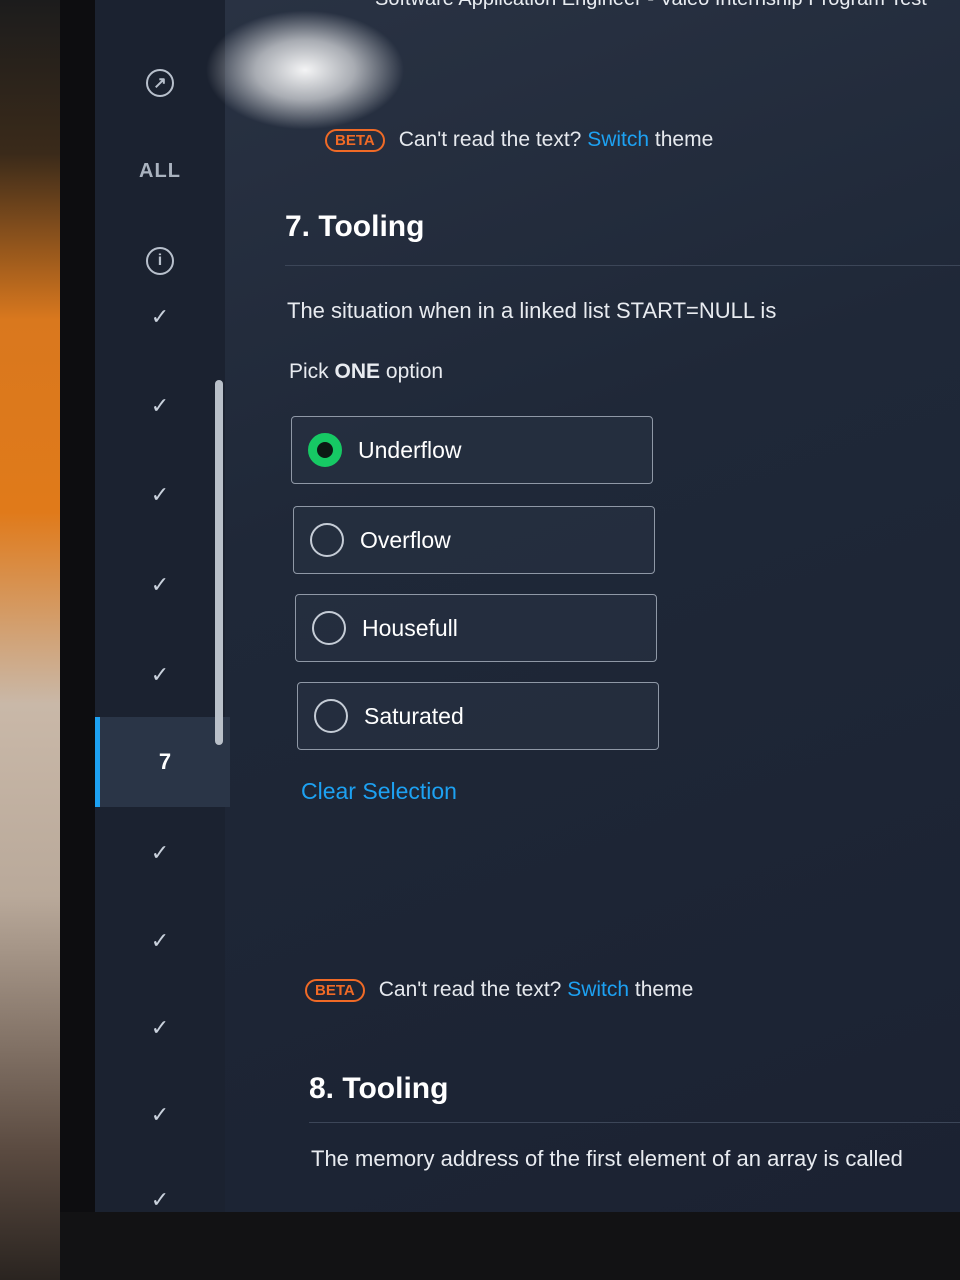  What do you see at coordinates (510, 1246) in the screenshot?
I see `laptop-keyboard` at bounding box center [510, 1246].